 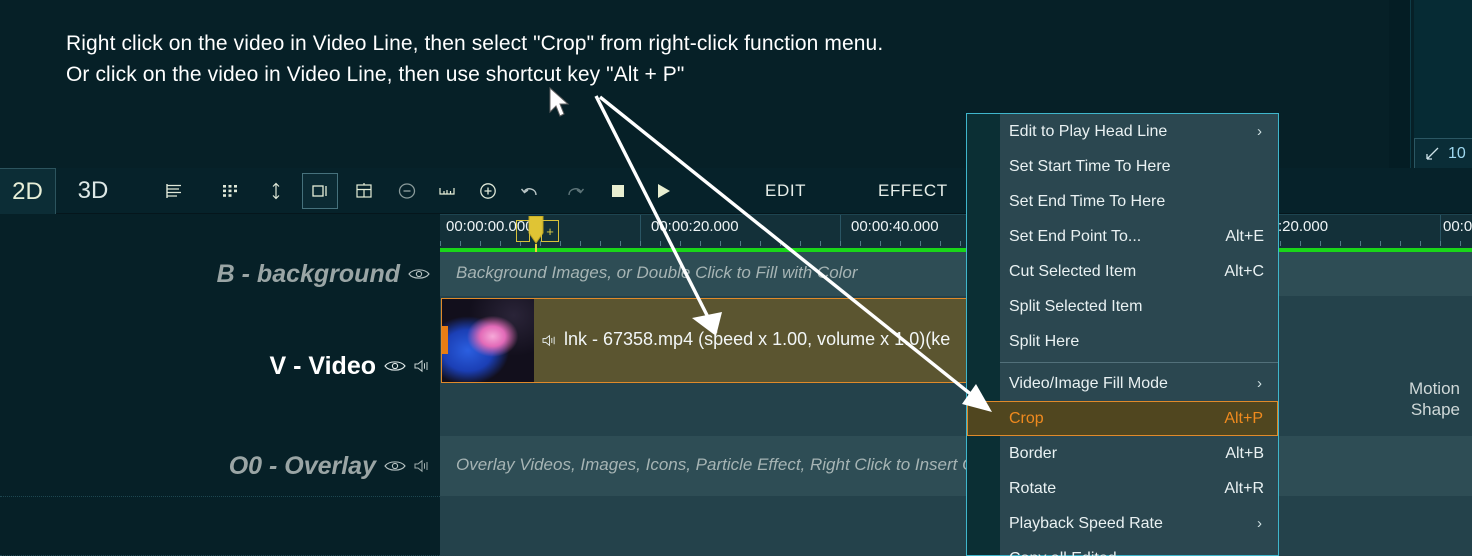 What do you see at coordinates (1076, 306) in the screenshot?
I see `context-menu-item-label: Split Selected Item` at bounding box center [1076, 306].